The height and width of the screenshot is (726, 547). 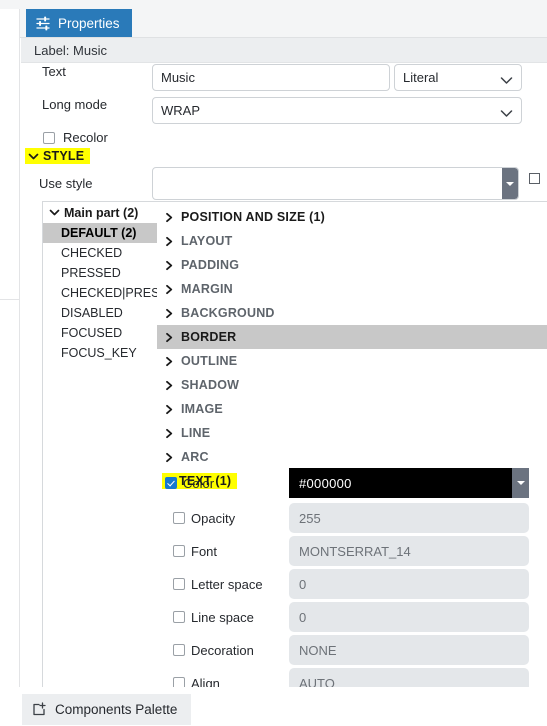 I want to click on add-panel-icon, so click(x=39, y=709).